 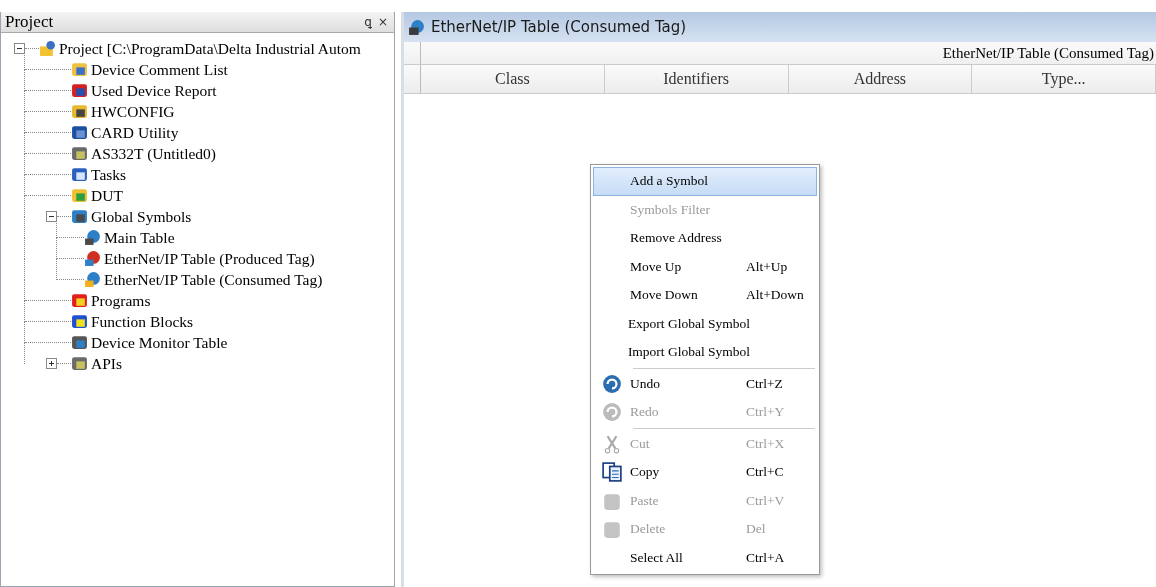 I want to click on tree-item: Device Comment List, so click(x=159, y=69).